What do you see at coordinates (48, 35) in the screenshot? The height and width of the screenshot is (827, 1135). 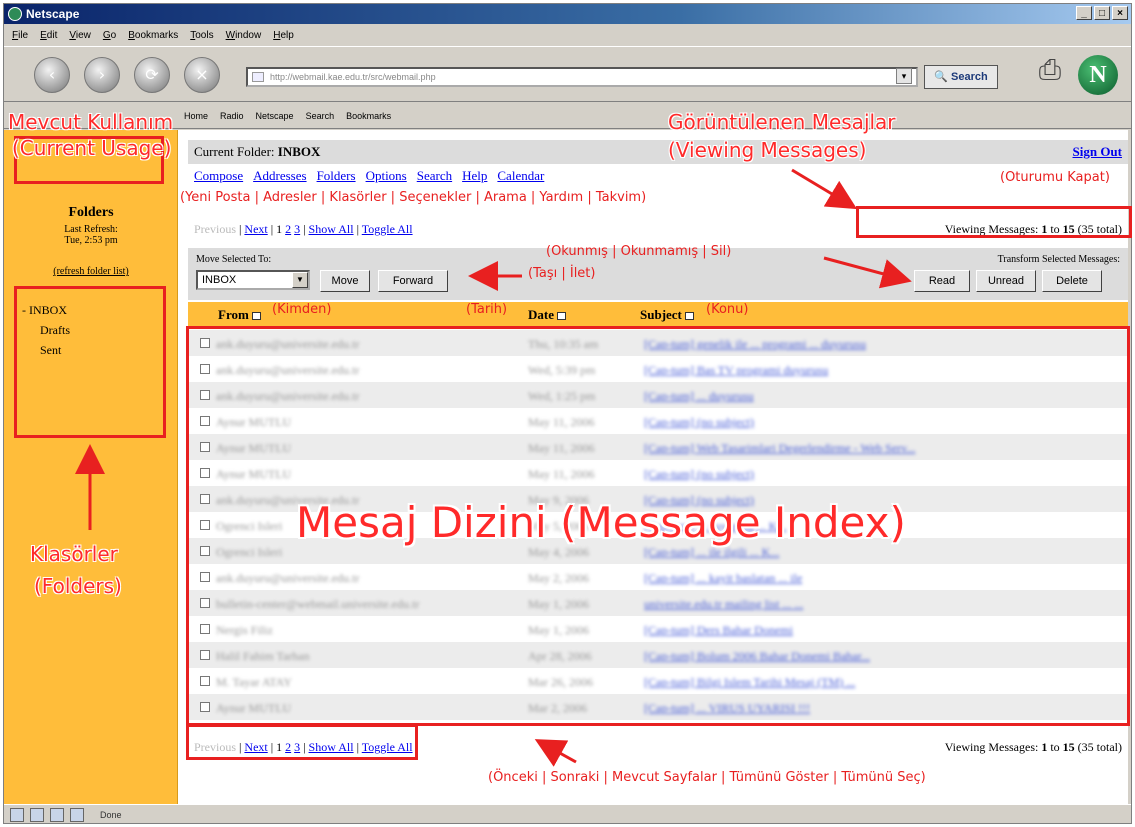 I see `menu-edit: Edit` at bounding box center [48, 35].